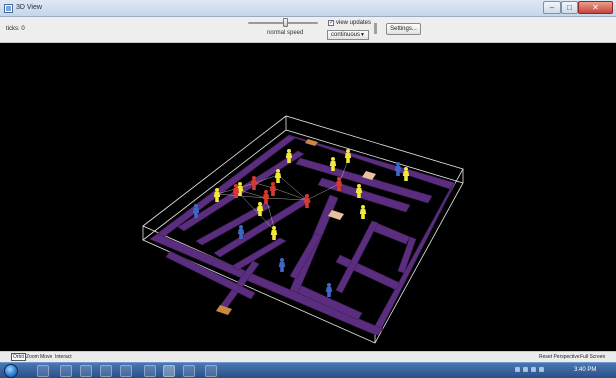 The height and width of the screenshot is (378, 616). I want to click on clock: 3:40 PM, so click(585, 370).